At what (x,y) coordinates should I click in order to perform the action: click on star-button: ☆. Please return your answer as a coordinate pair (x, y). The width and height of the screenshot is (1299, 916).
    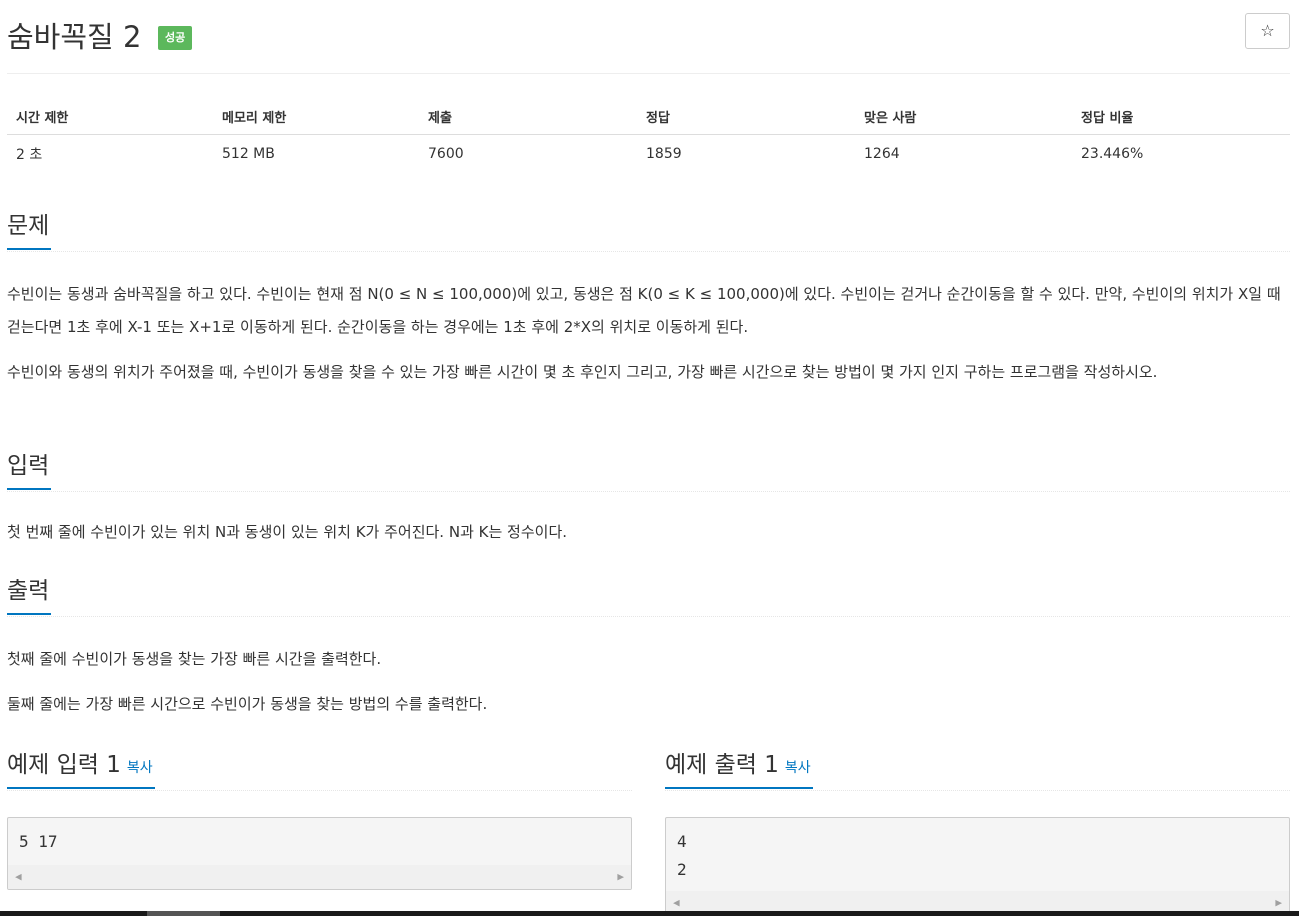
    Looking at the image, I should click on (1267, 31).